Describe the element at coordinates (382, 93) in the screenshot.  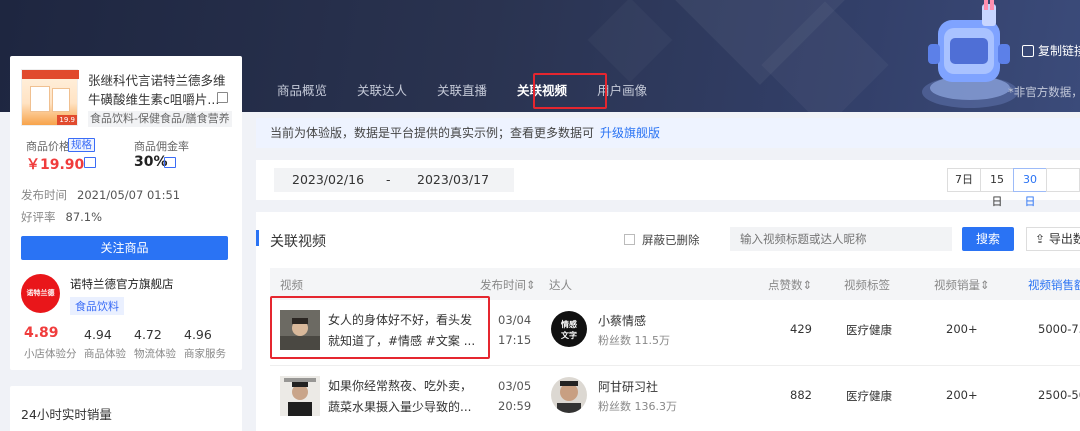
I see `tab-related-influencers: 关联达人` at that location.